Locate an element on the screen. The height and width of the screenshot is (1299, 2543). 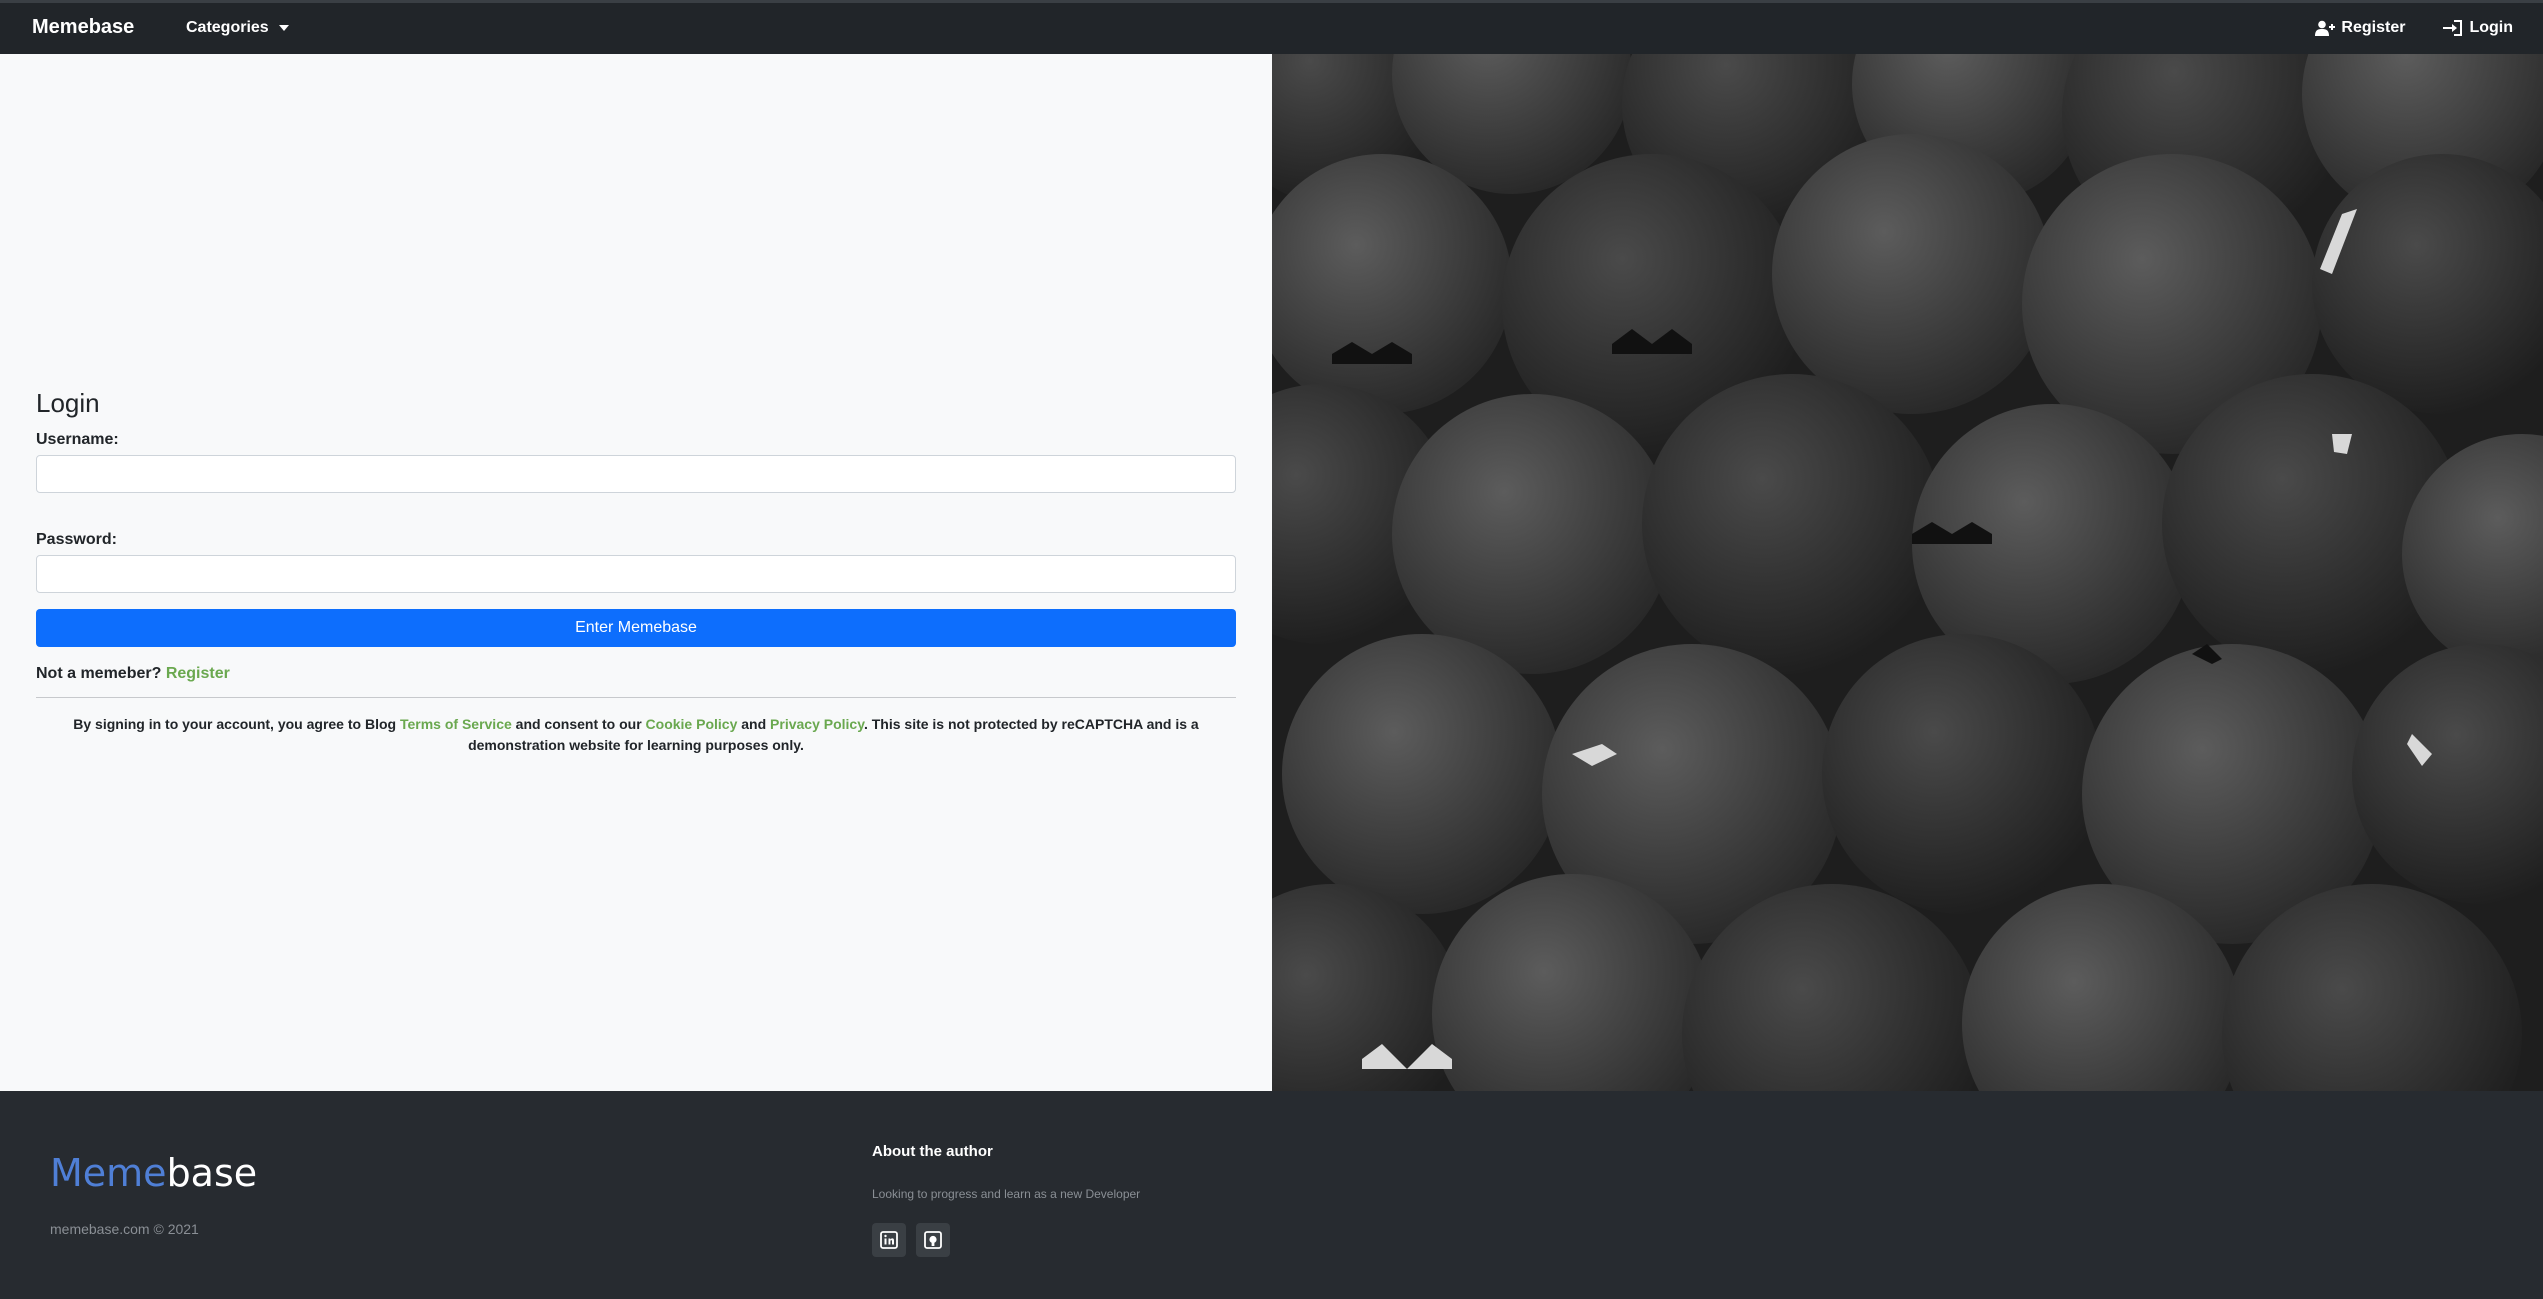
register-nav-label: Register is located at coordinates (2373, 27).